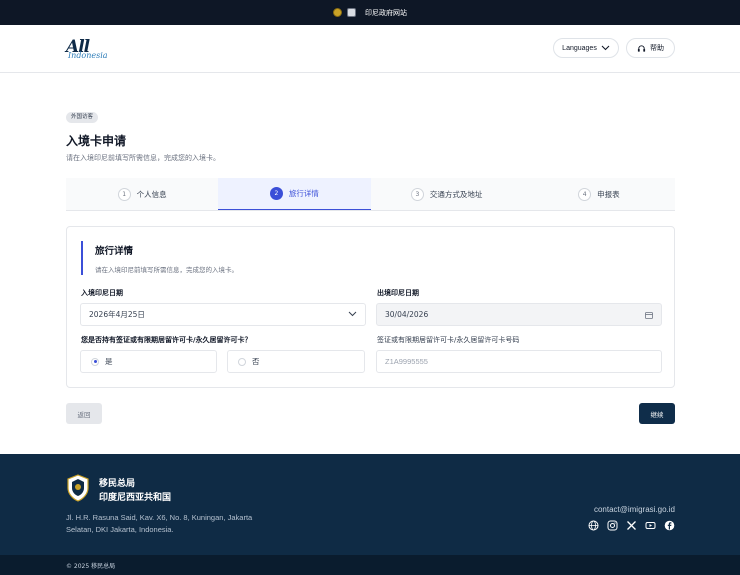  Describe the element at coordinates (612, 525) in the screenshot. I see `instagram-icon` at that location.